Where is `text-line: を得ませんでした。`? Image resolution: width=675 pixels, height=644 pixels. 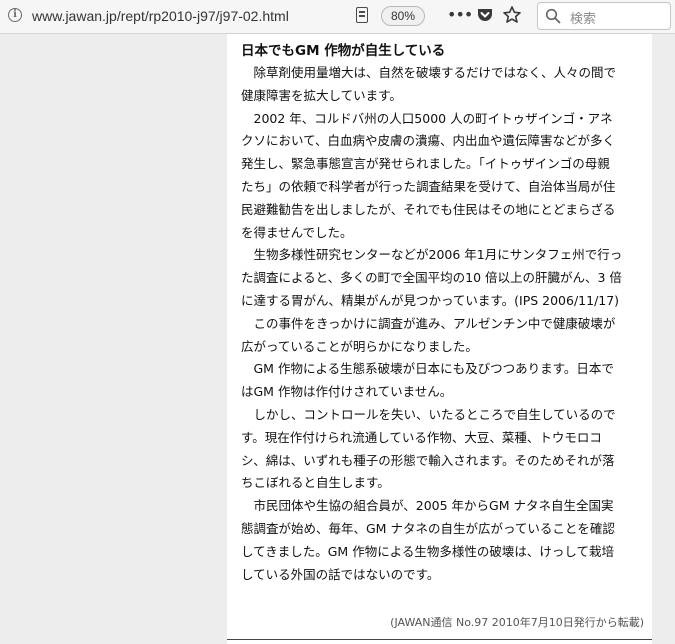
text-line: を得ませんでした。 is located at coordinates (297, 232).